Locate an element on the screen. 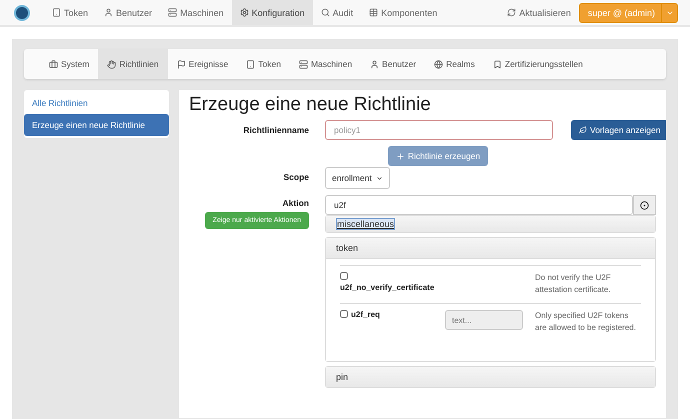 The height and width of the screenshot is (419, 690). field-label: Richtlinienname is located at coordinates (276, 129).